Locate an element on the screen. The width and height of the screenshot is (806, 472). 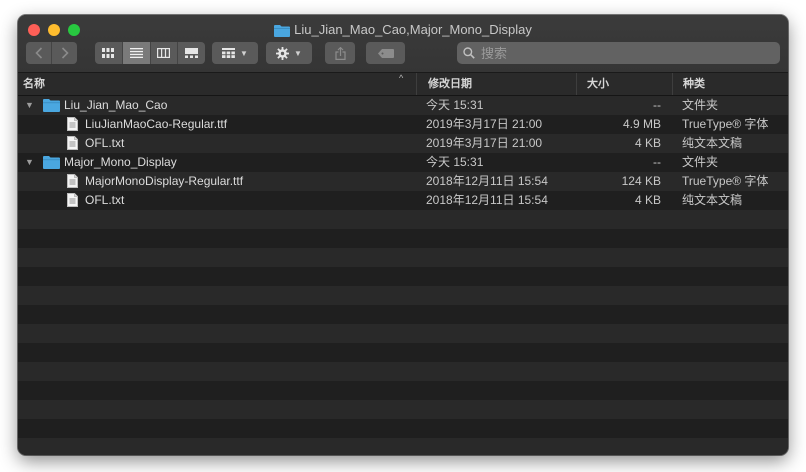
tag-button is located at coordinates (385, 53).